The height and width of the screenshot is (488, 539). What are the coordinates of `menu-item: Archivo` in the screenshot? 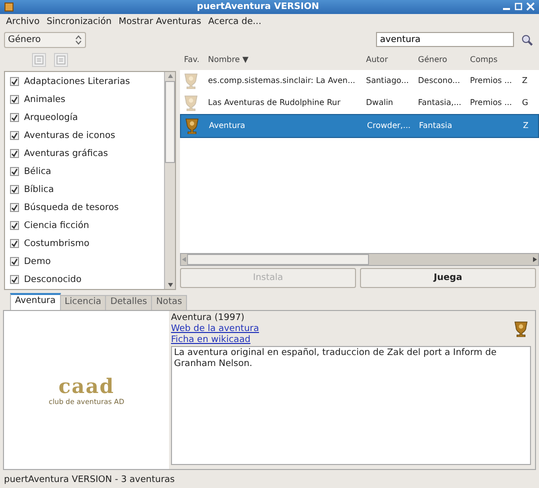 It's located at (23, 21).